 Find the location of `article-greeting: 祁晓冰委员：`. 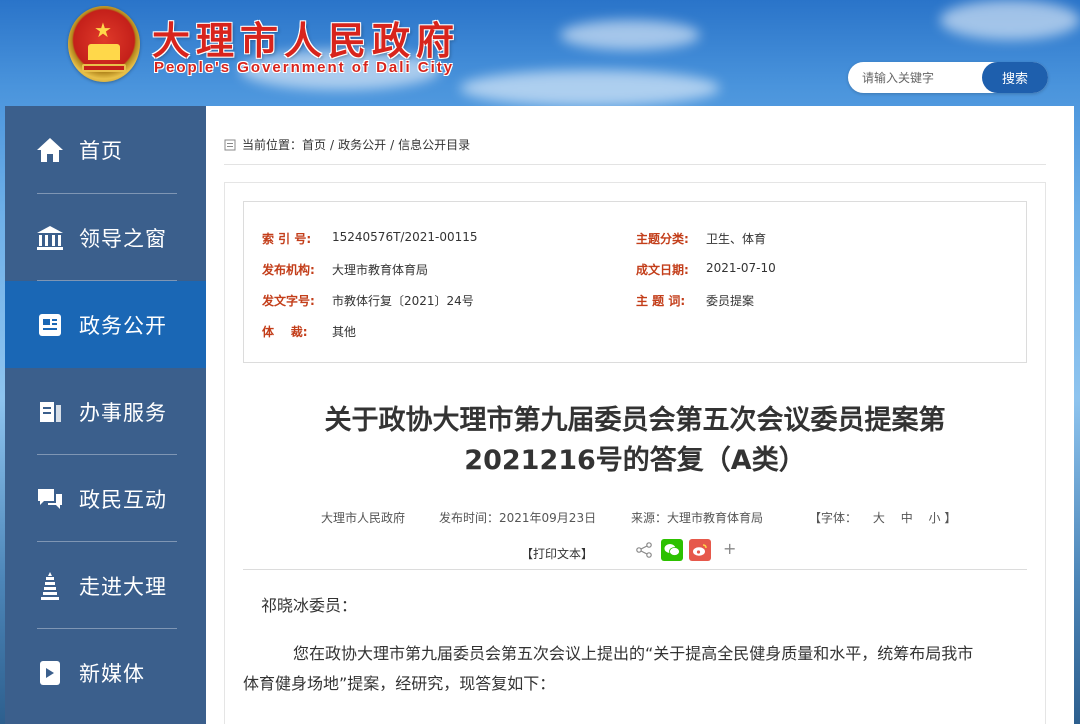

article-greeting: 祁晓冰委员： is located at coordinates (309, 605).